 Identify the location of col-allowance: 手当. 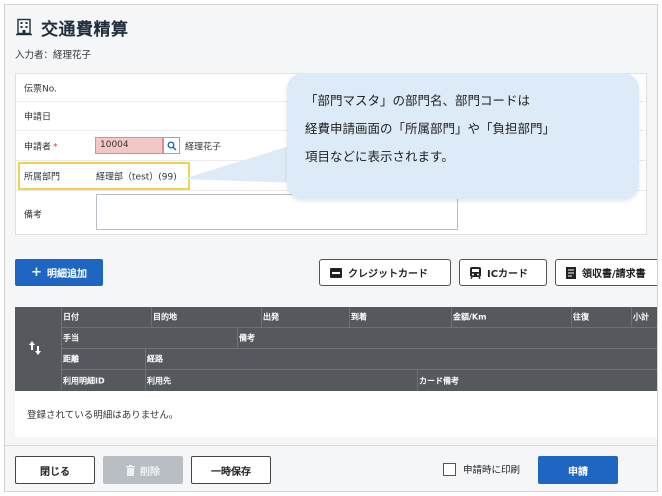
(71, 338).